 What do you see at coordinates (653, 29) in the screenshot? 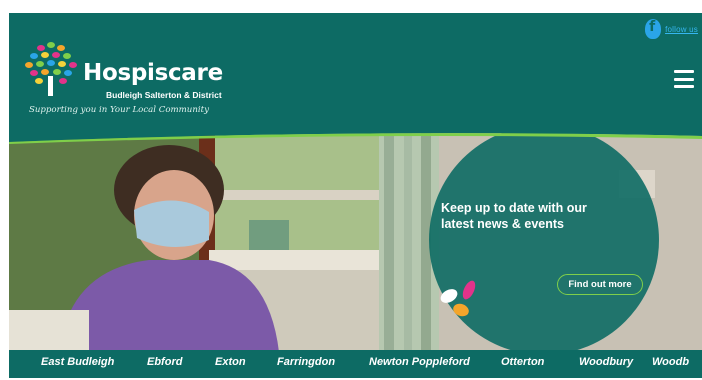
I see `facebook-icon` at bounding box center [653, 29].